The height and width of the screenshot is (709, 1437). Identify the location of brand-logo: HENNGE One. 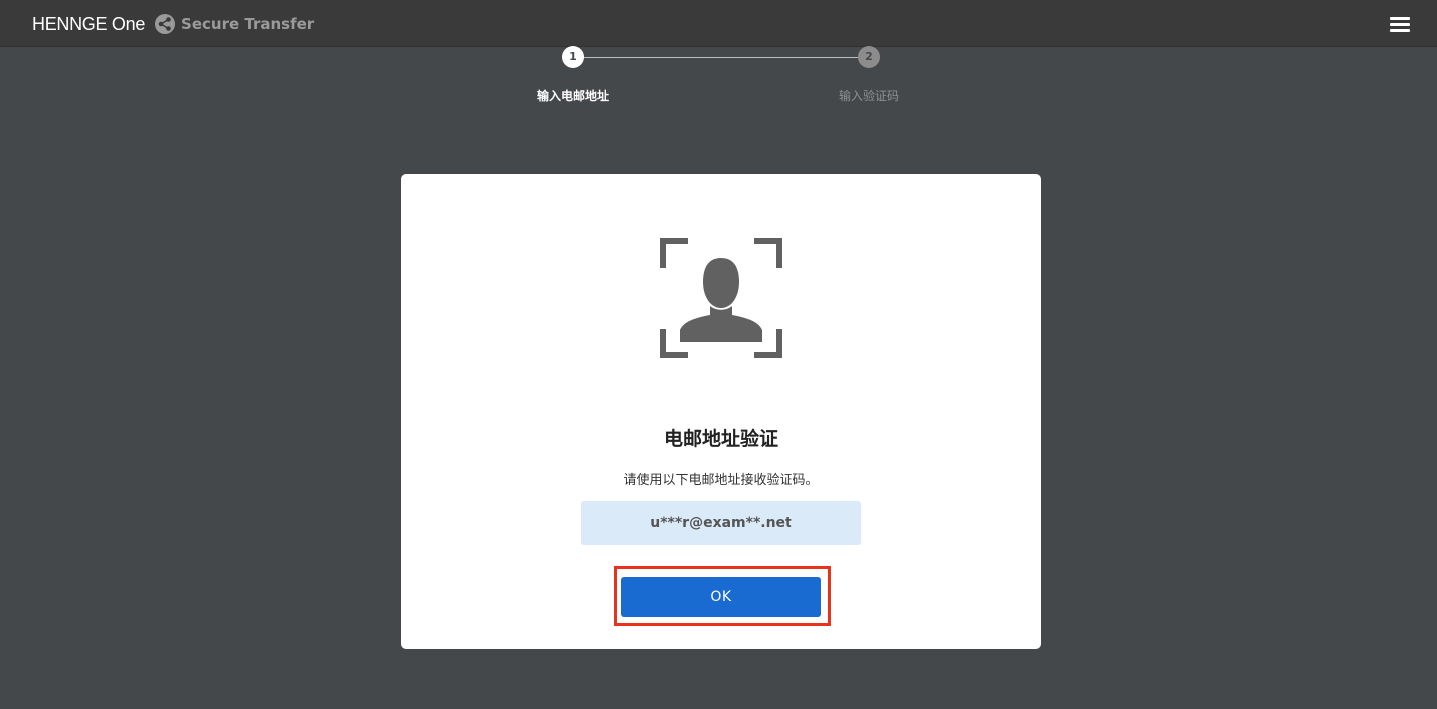
(89, 23).